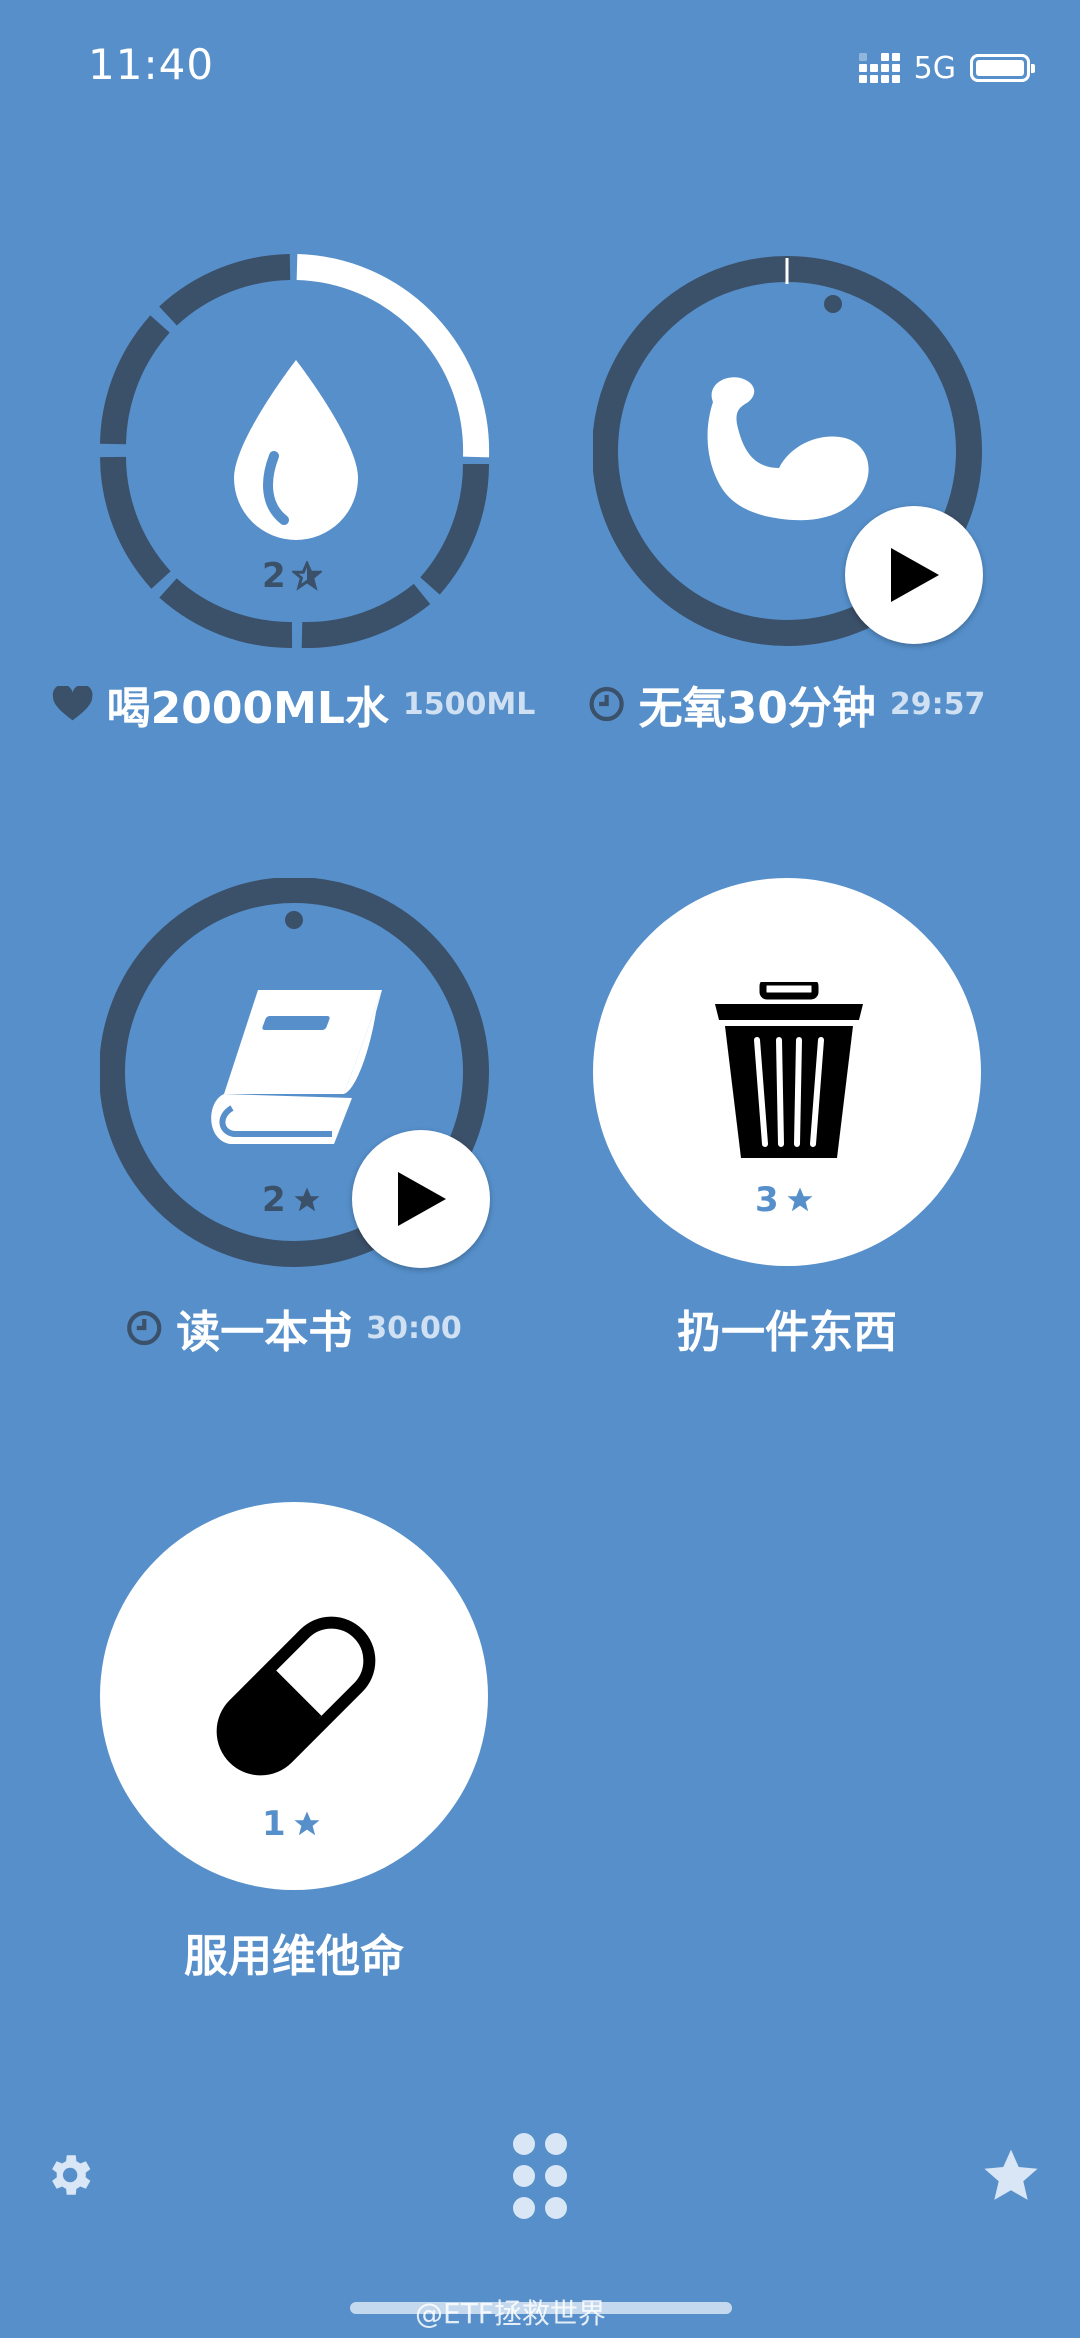 The width and height of the screenshot is (1080, 2338). What do you see at coordinates (69, 2177) in the screenshot?
I see `gear-icon` at bounding box center [69, 2177].